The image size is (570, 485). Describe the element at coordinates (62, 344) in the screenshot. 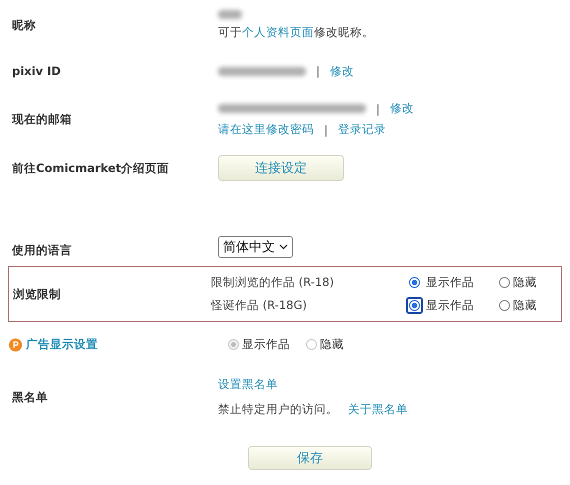

I see `ad-settings-label: 广告显示设置` at that location.